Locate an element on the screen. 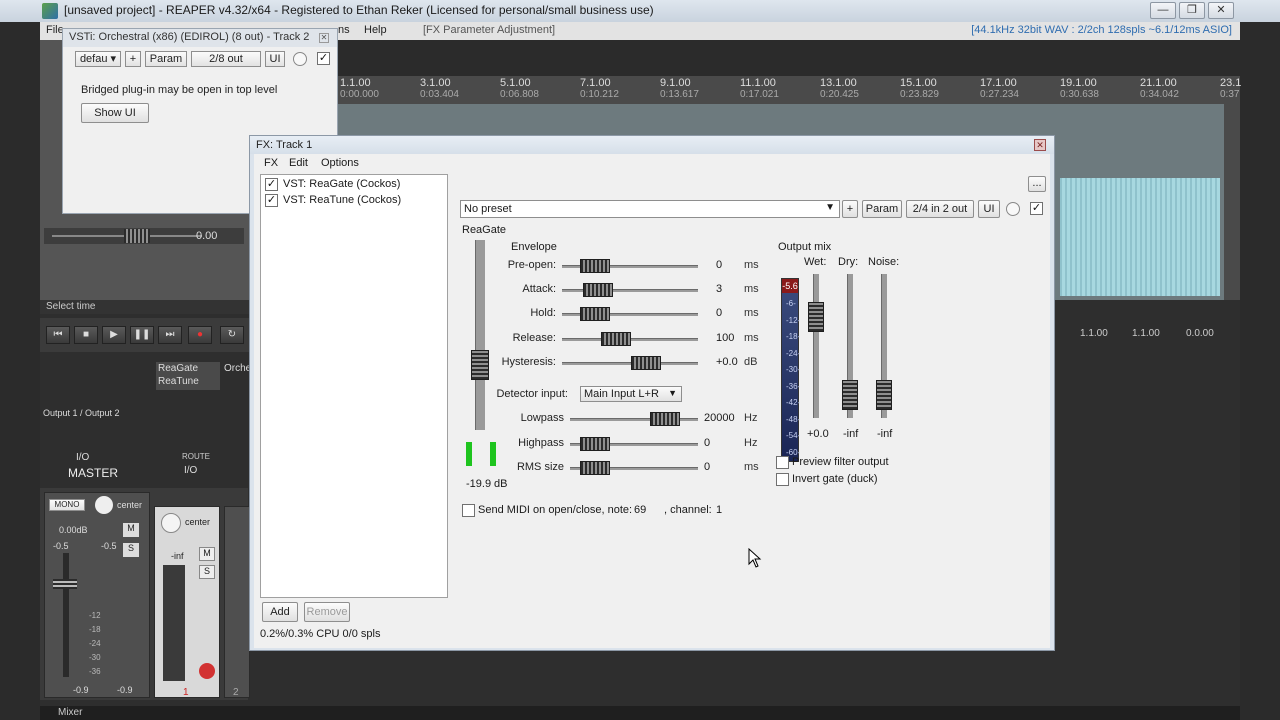 The height and width of the screenshot is (720, 1280). output-routing-label: Output 1 / Output 2 is located at coordinates (81, 413).